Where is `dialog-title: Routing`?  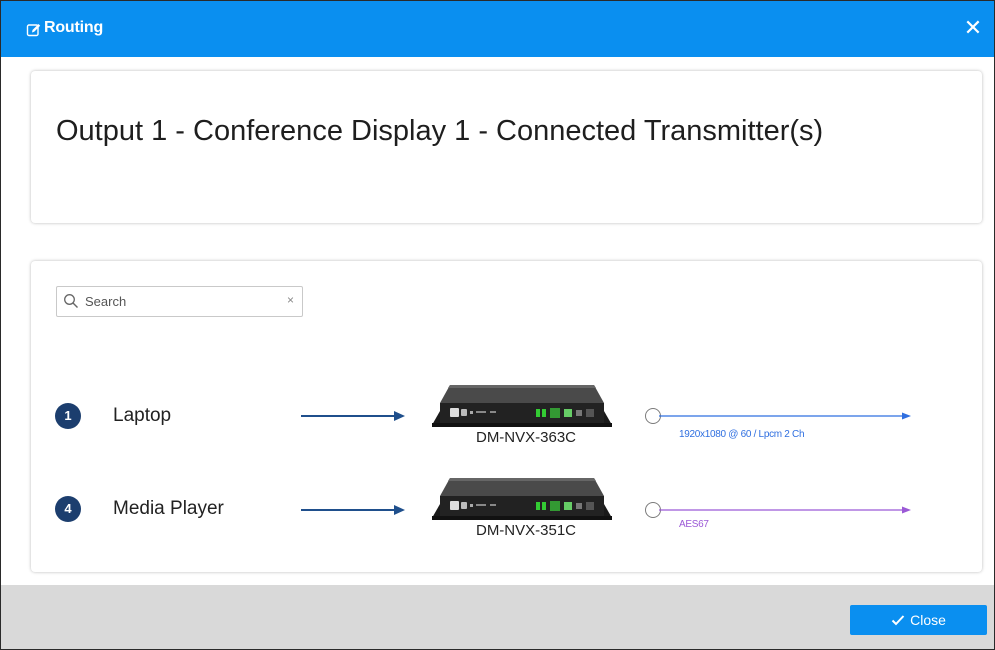
dialog-title: Routing is located at coordinates (74, 27).